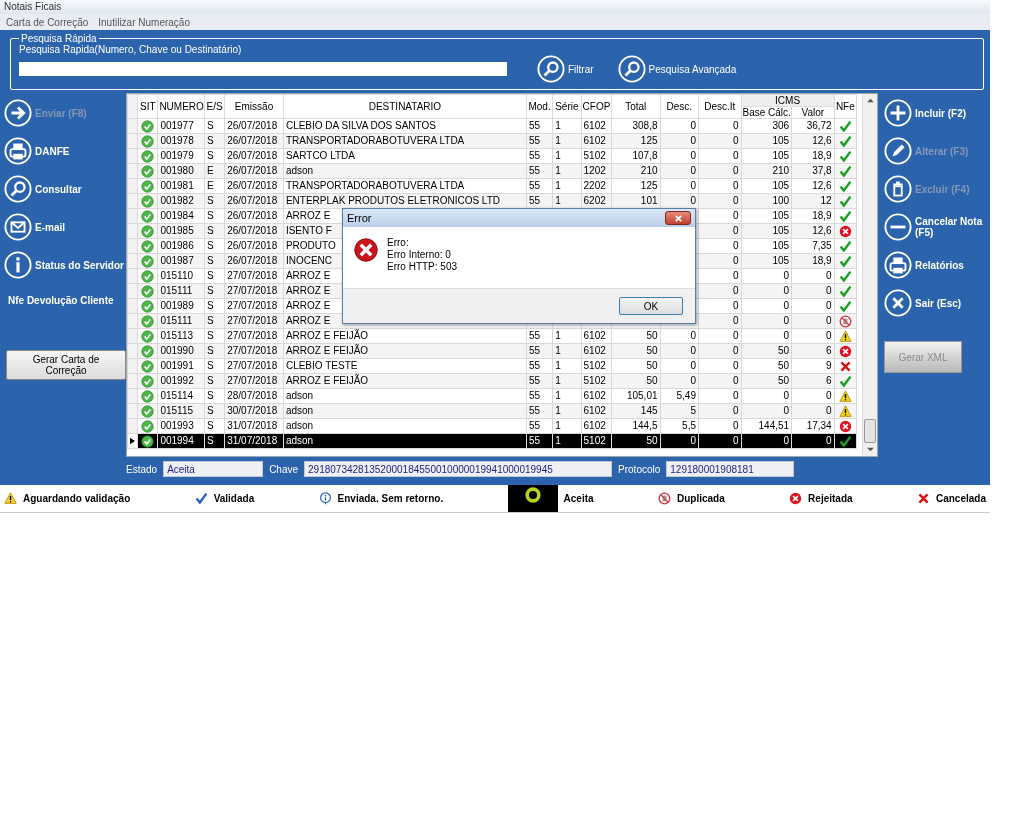  What do you see at coordinates (492, 381) in the screenshot?
I see `table-row: 001992 S 27/07/2018 ARROZ E FEIJÃO 55 1 5102 50 0 0 50 6` at bounding box center [492, 381].